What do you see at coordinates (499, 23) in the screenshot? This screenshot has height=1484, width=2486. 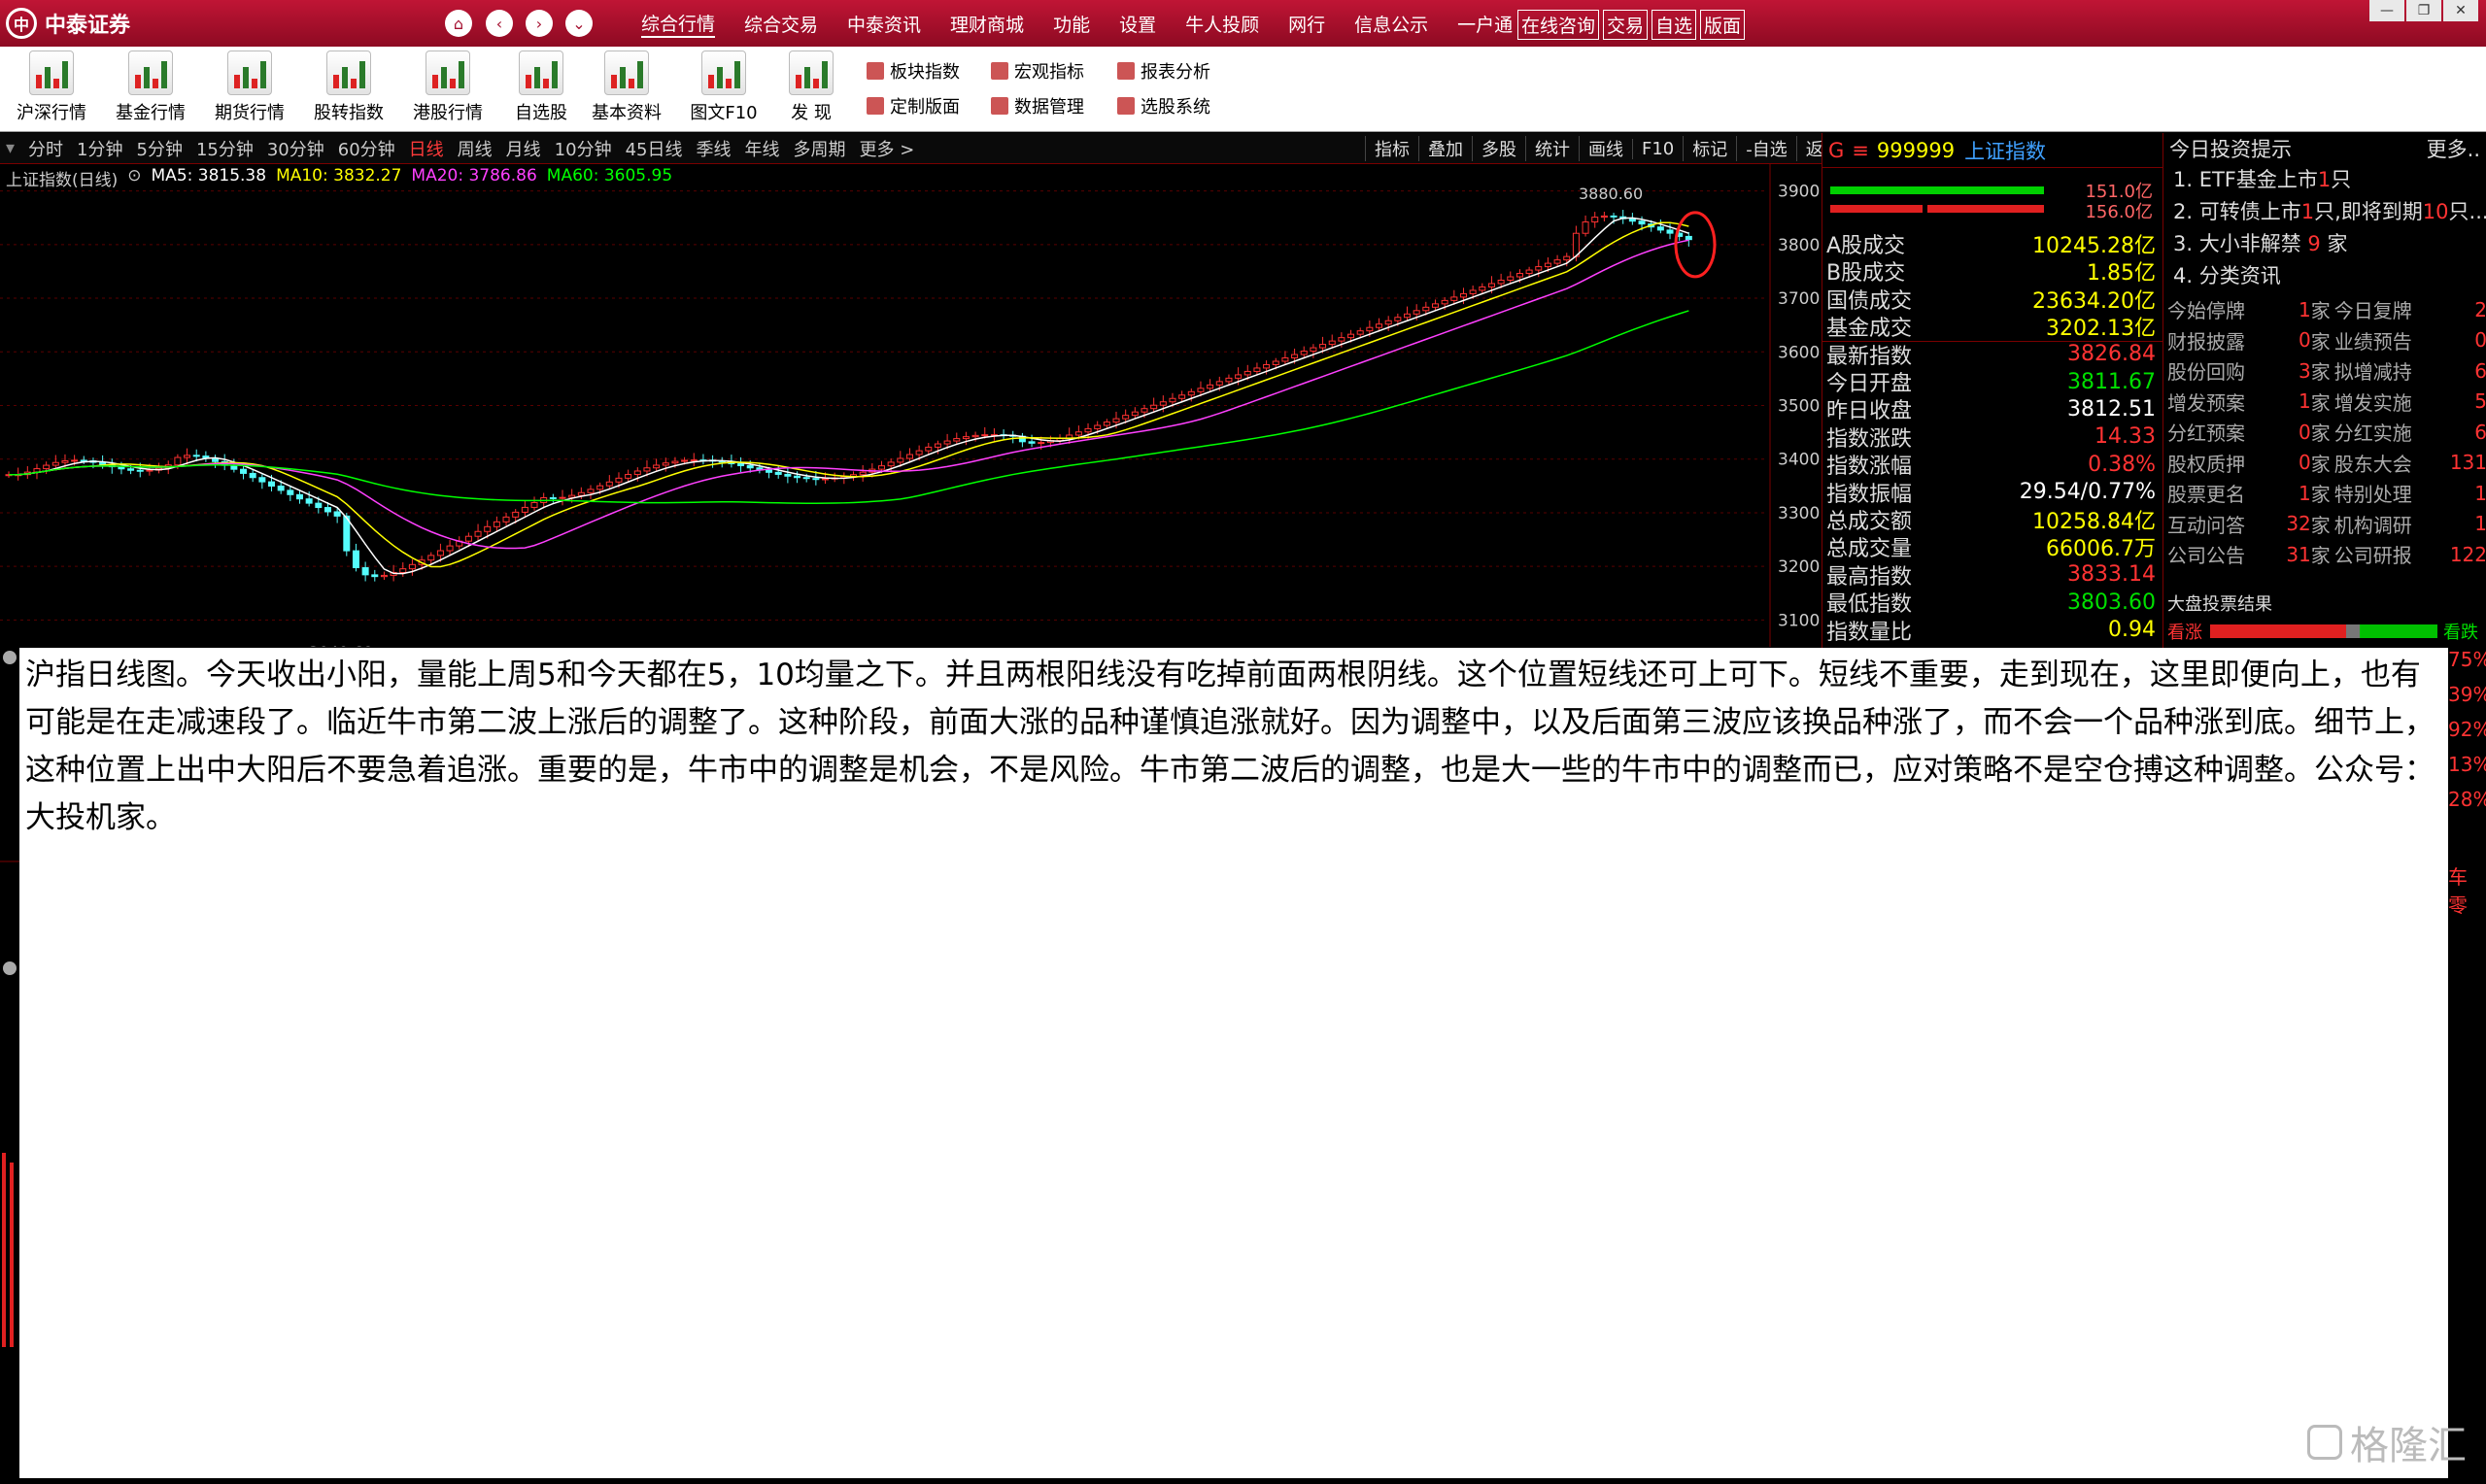 I see `back-icon: ‹` at bounding box center [499, 23].